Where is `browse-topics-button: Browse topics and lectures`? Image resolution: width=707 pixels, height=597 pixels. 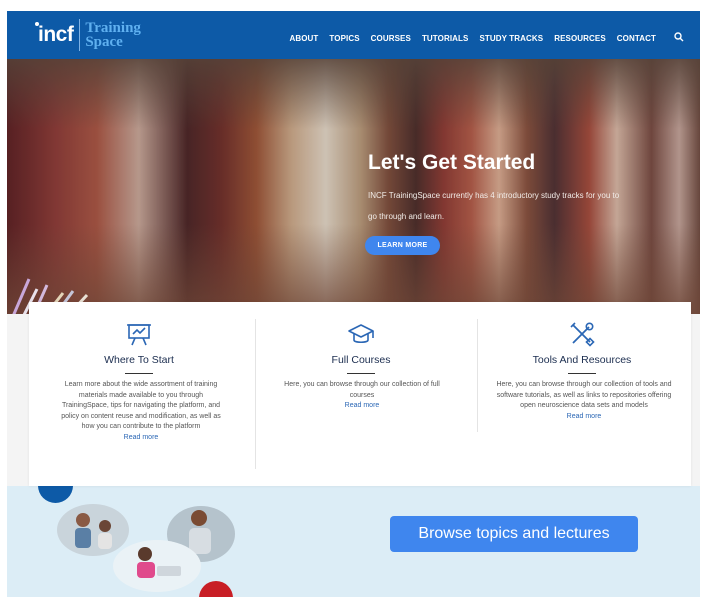
browse-topics-button: Browse topics and lectures is located at coordinates (514, 534).